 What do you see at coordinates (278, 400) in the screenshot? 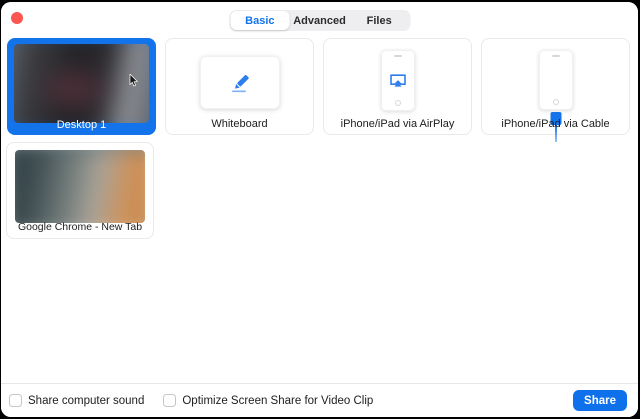
I see `optimize-video-clip-label: Optimize Screen Share for Video Clip` at bounding box center [278, 400].